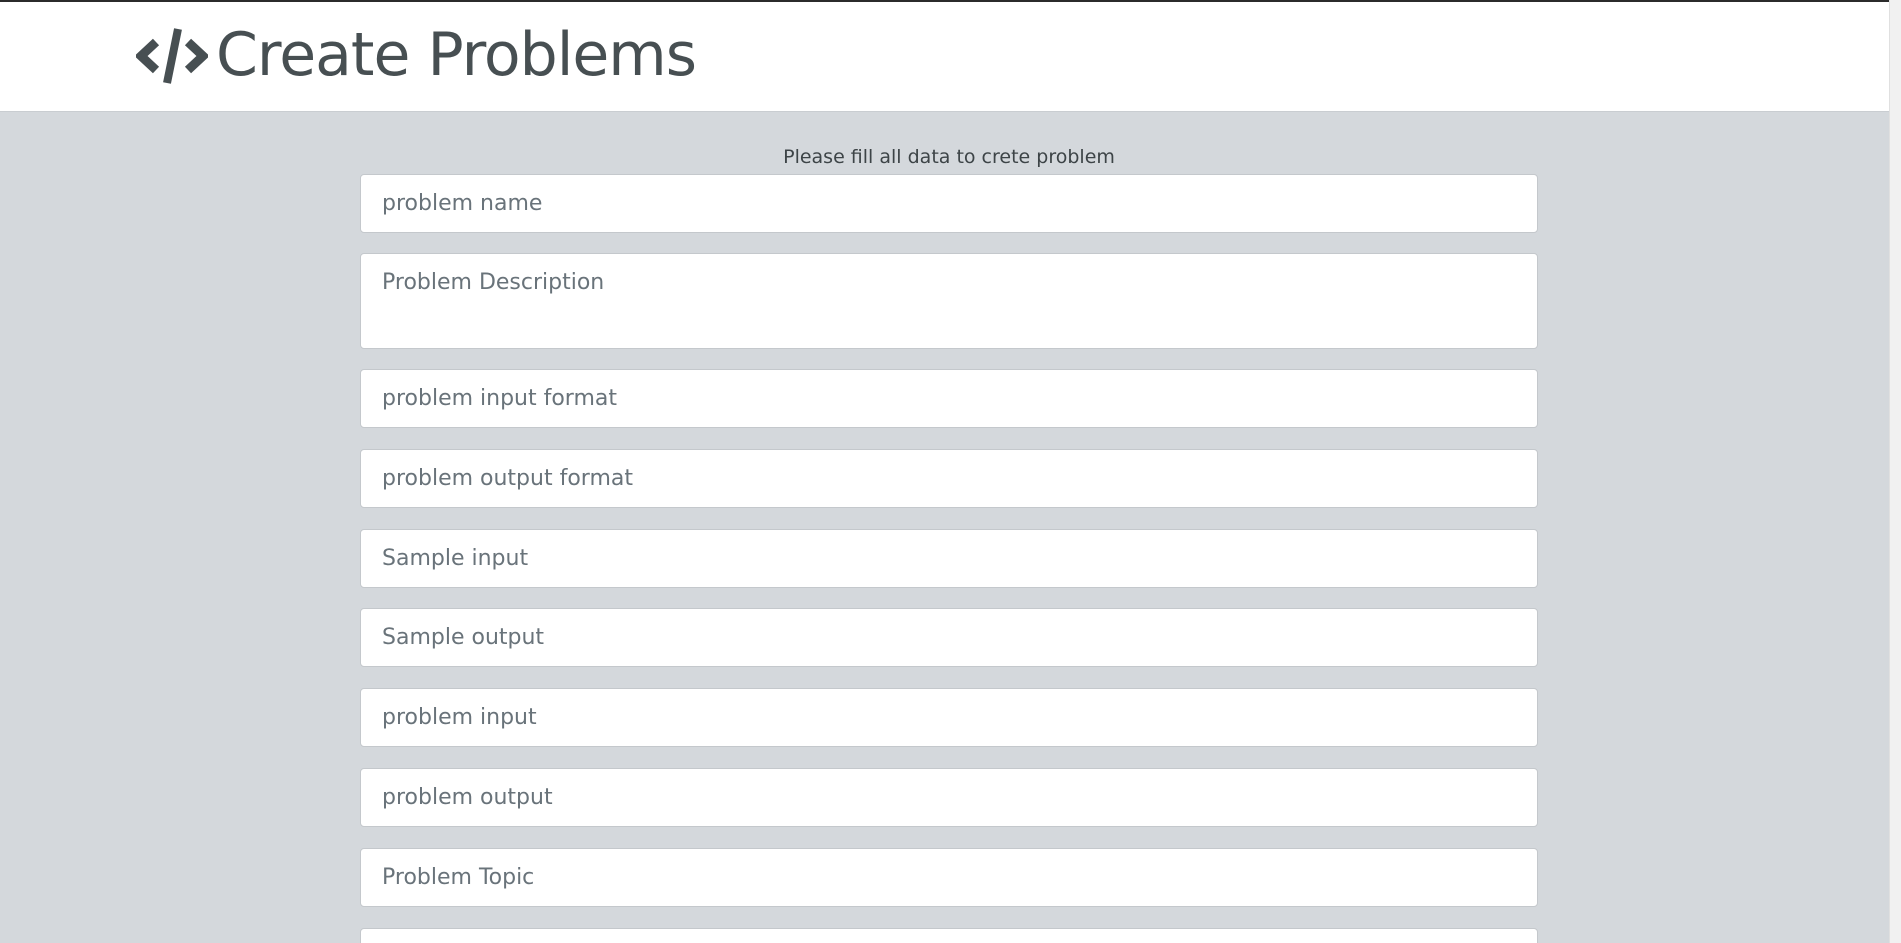 The height and width of the screenshot is (943, 1901). I want to click on page-header: Create Problems, so click(950, 56).